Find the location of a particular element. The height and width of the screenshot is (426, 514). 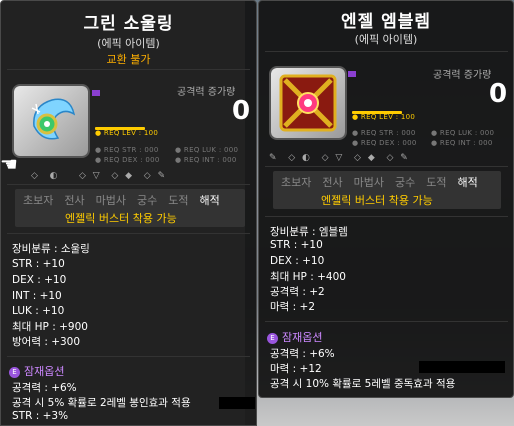

potential-line-3: STR : +3% is located at coordinates (40, 416).